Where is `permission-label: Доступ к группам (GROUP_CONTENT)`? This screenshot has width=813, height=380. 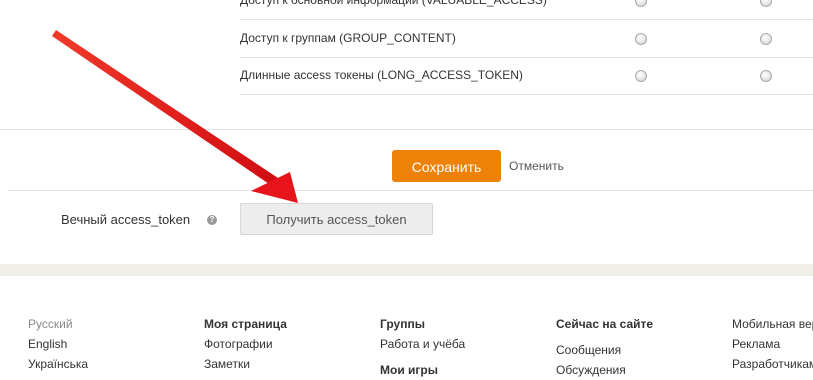 permission-label: Доступ к группам (GROUP_CONTENT) is located at coordinates (348, 38).